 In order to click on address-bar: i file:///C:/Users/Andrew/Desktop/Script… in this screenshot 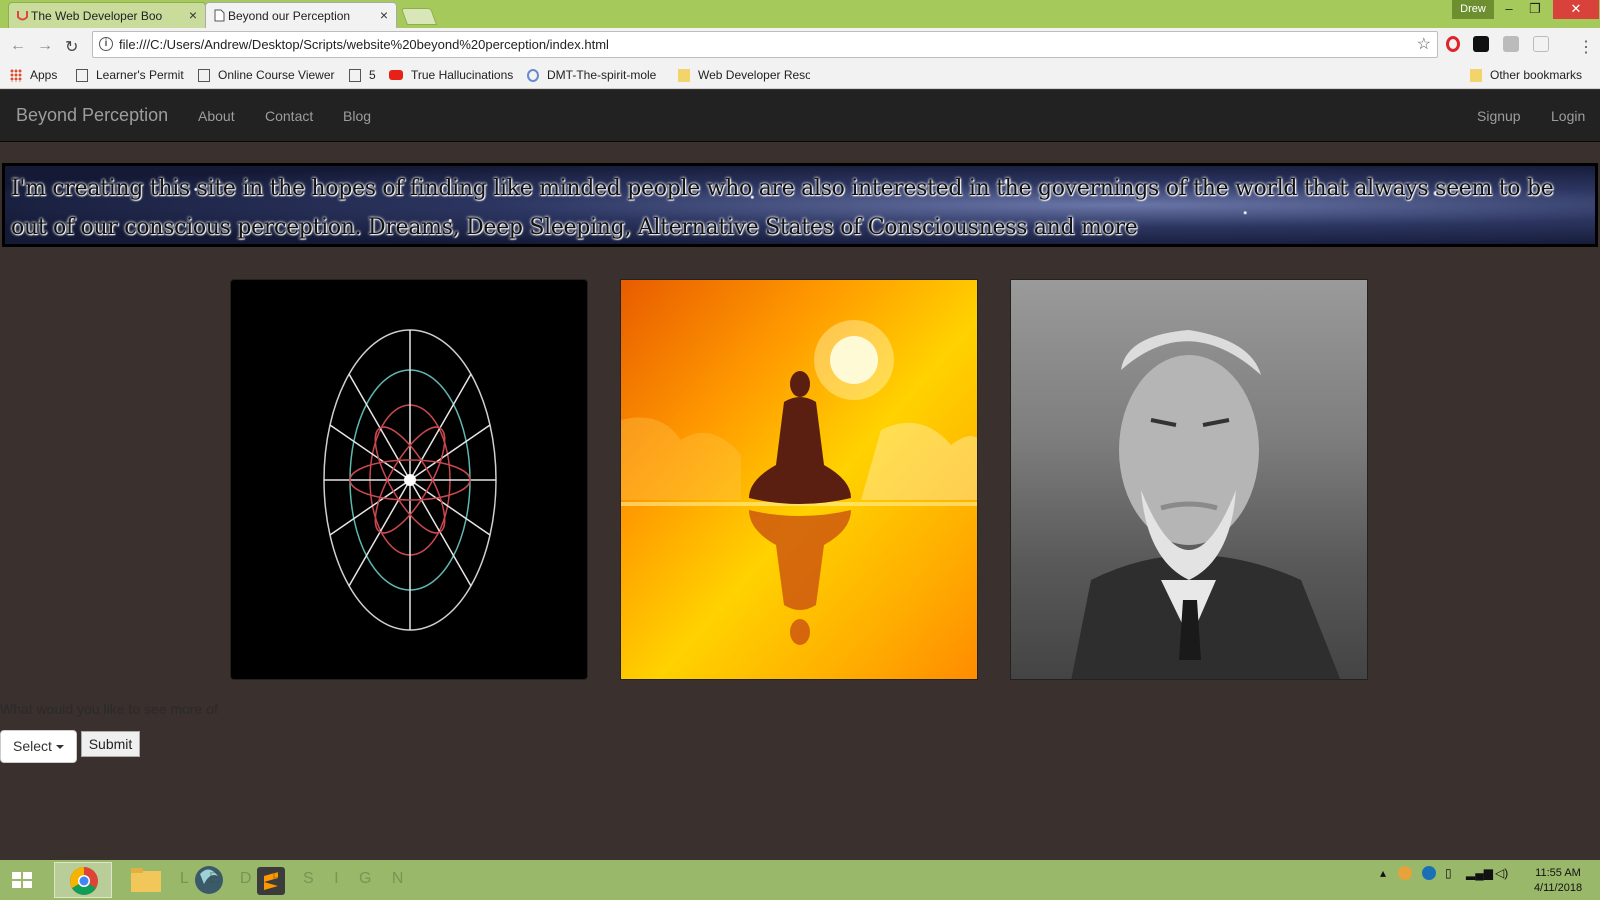, I will do `click(765, 44)`.